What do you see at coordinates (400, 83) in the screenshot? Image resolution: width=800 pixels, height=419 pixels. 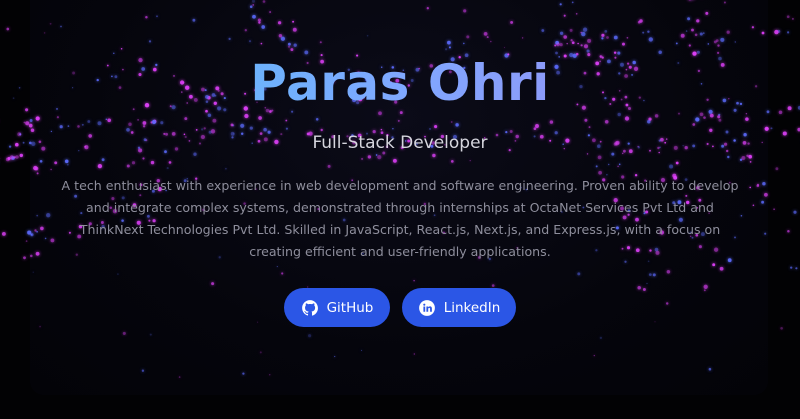 I see `hero-name: Paras Ohri` at bounding box center [400, 83].